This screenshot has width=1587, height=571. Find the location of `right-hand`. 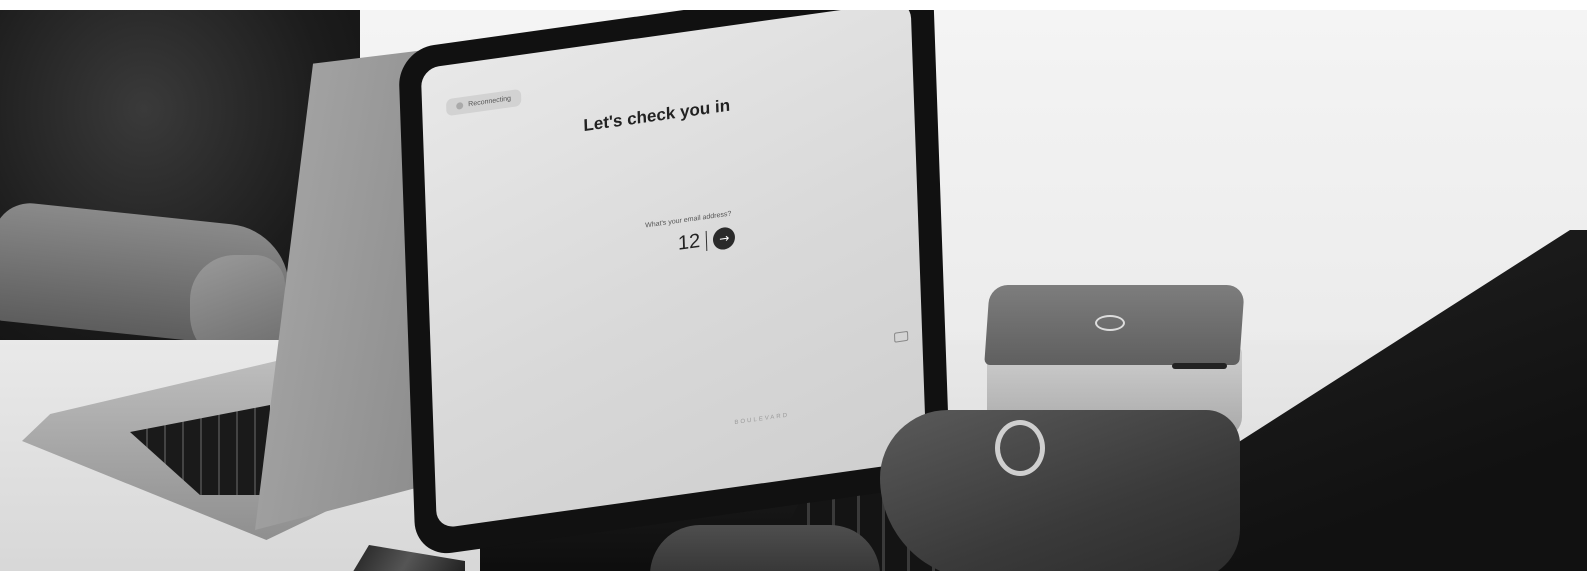

right-hand is located at coordinates (1060, 490).